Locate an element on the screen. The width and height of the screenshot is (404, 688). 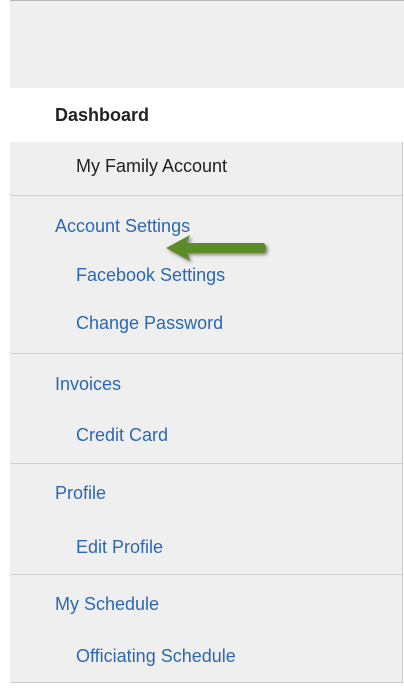
sidebar-item-edit-profile: Edit Profile is located at coordinates (119, 547).